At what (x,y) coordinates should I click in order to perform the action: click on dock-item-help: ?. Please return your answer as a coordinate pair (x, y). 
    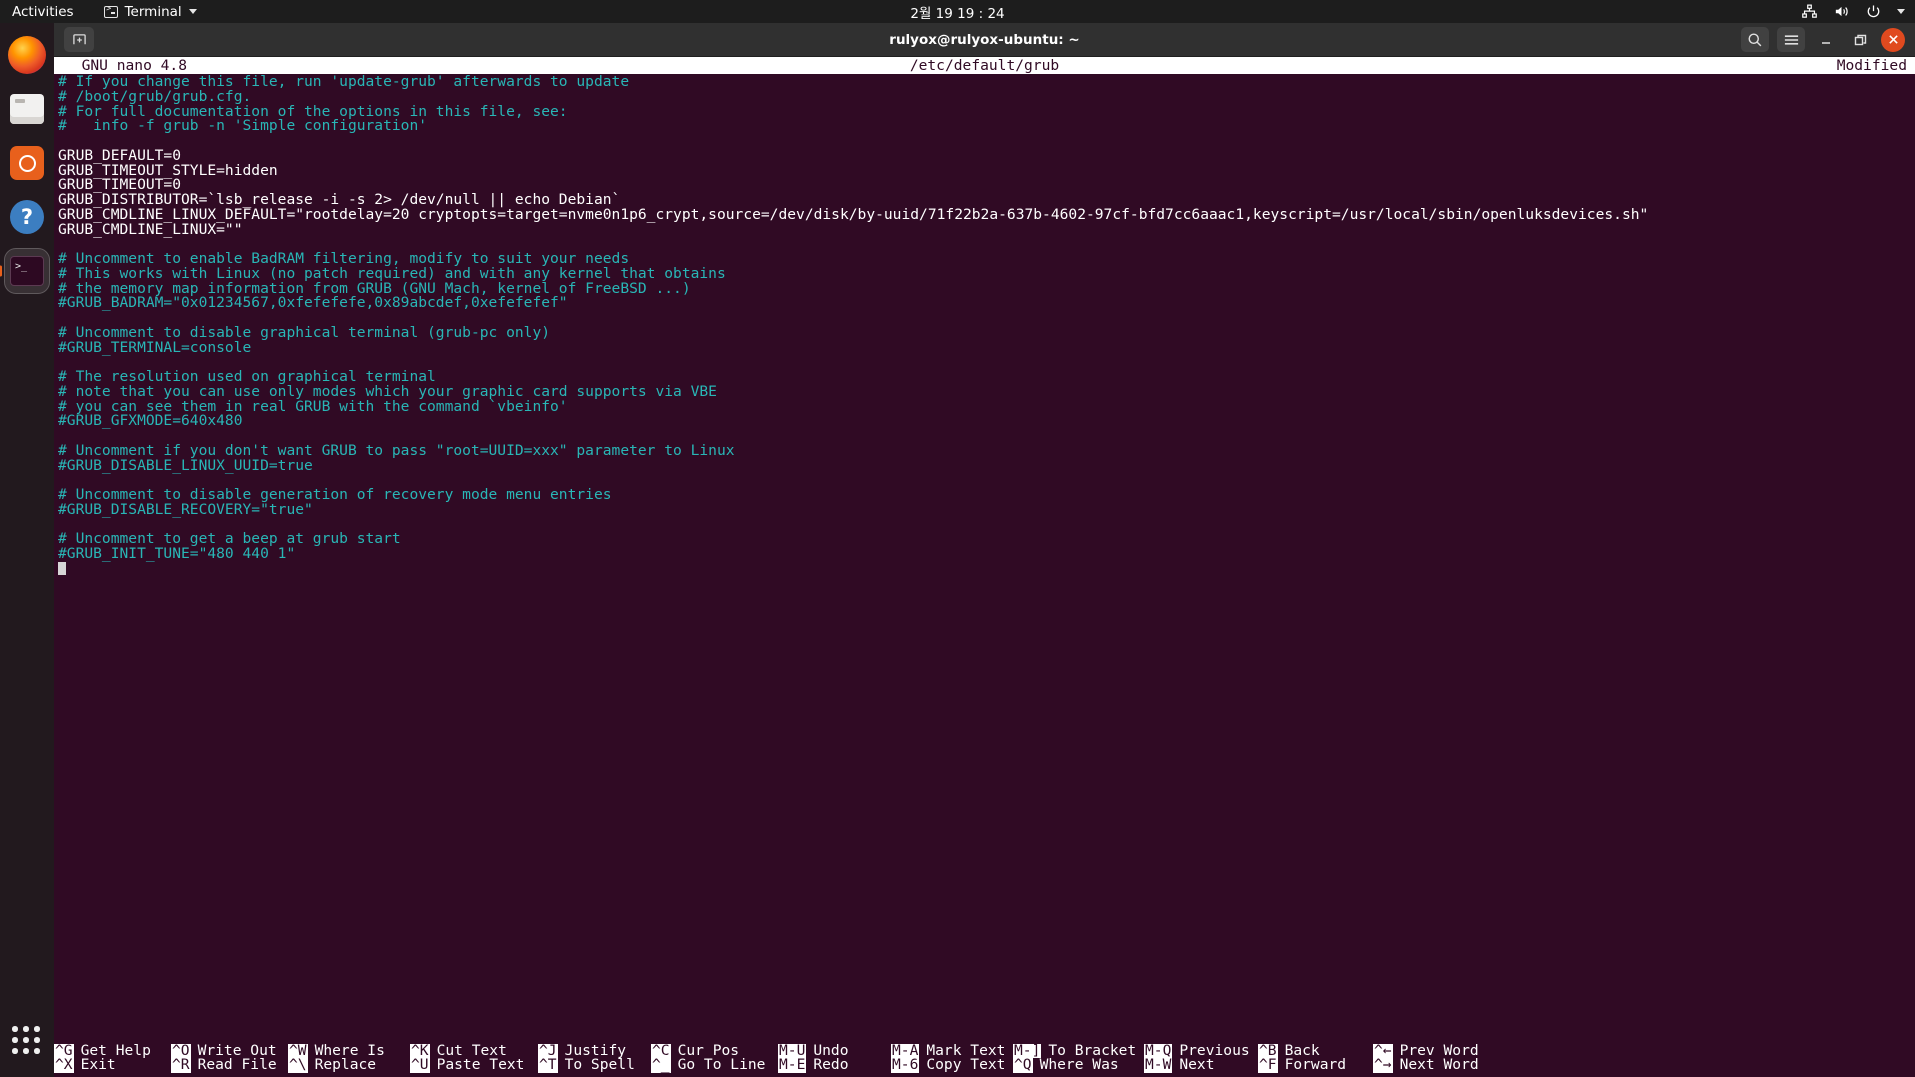
    Looking at the image, I should click on (27, 217).